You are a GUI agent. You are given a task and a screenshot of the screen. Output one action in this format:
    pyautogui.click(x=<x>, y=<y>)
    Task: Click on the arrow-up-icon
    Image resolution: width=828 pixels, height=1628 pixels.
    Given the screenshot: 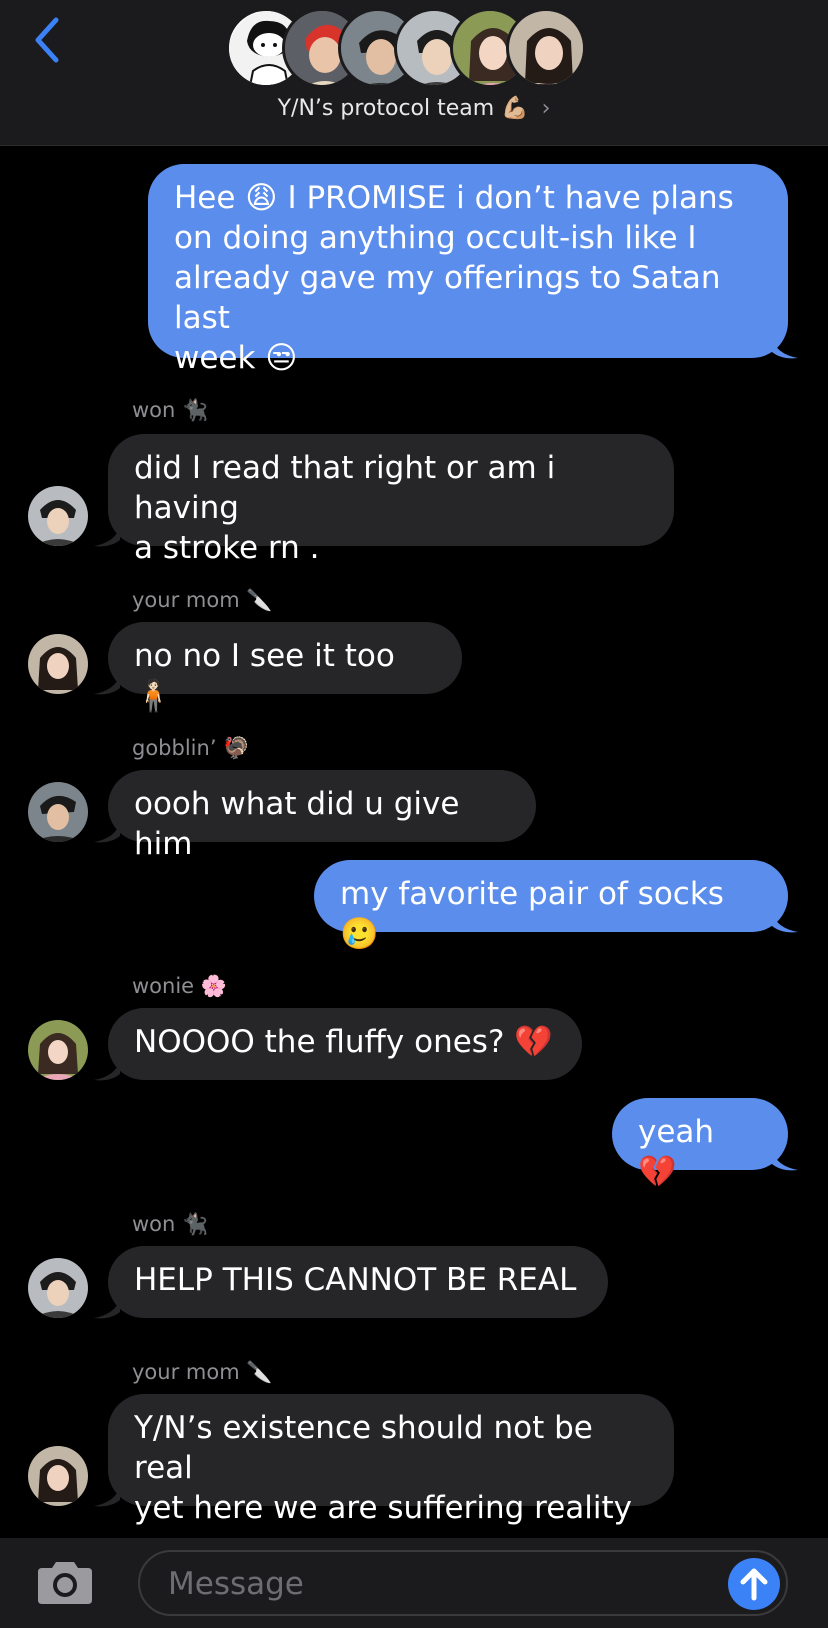 What is the action you would take?
    pyautogui.click(x=754, y=1584)
    